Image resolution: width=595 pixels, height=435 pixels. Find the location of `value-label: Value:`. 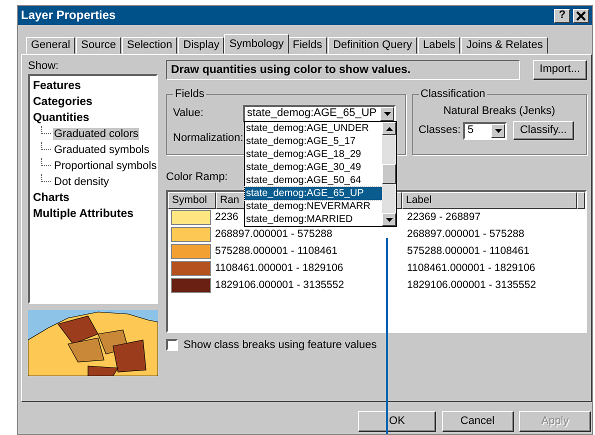

value-label: Value: is located at coordinates (188, 114).